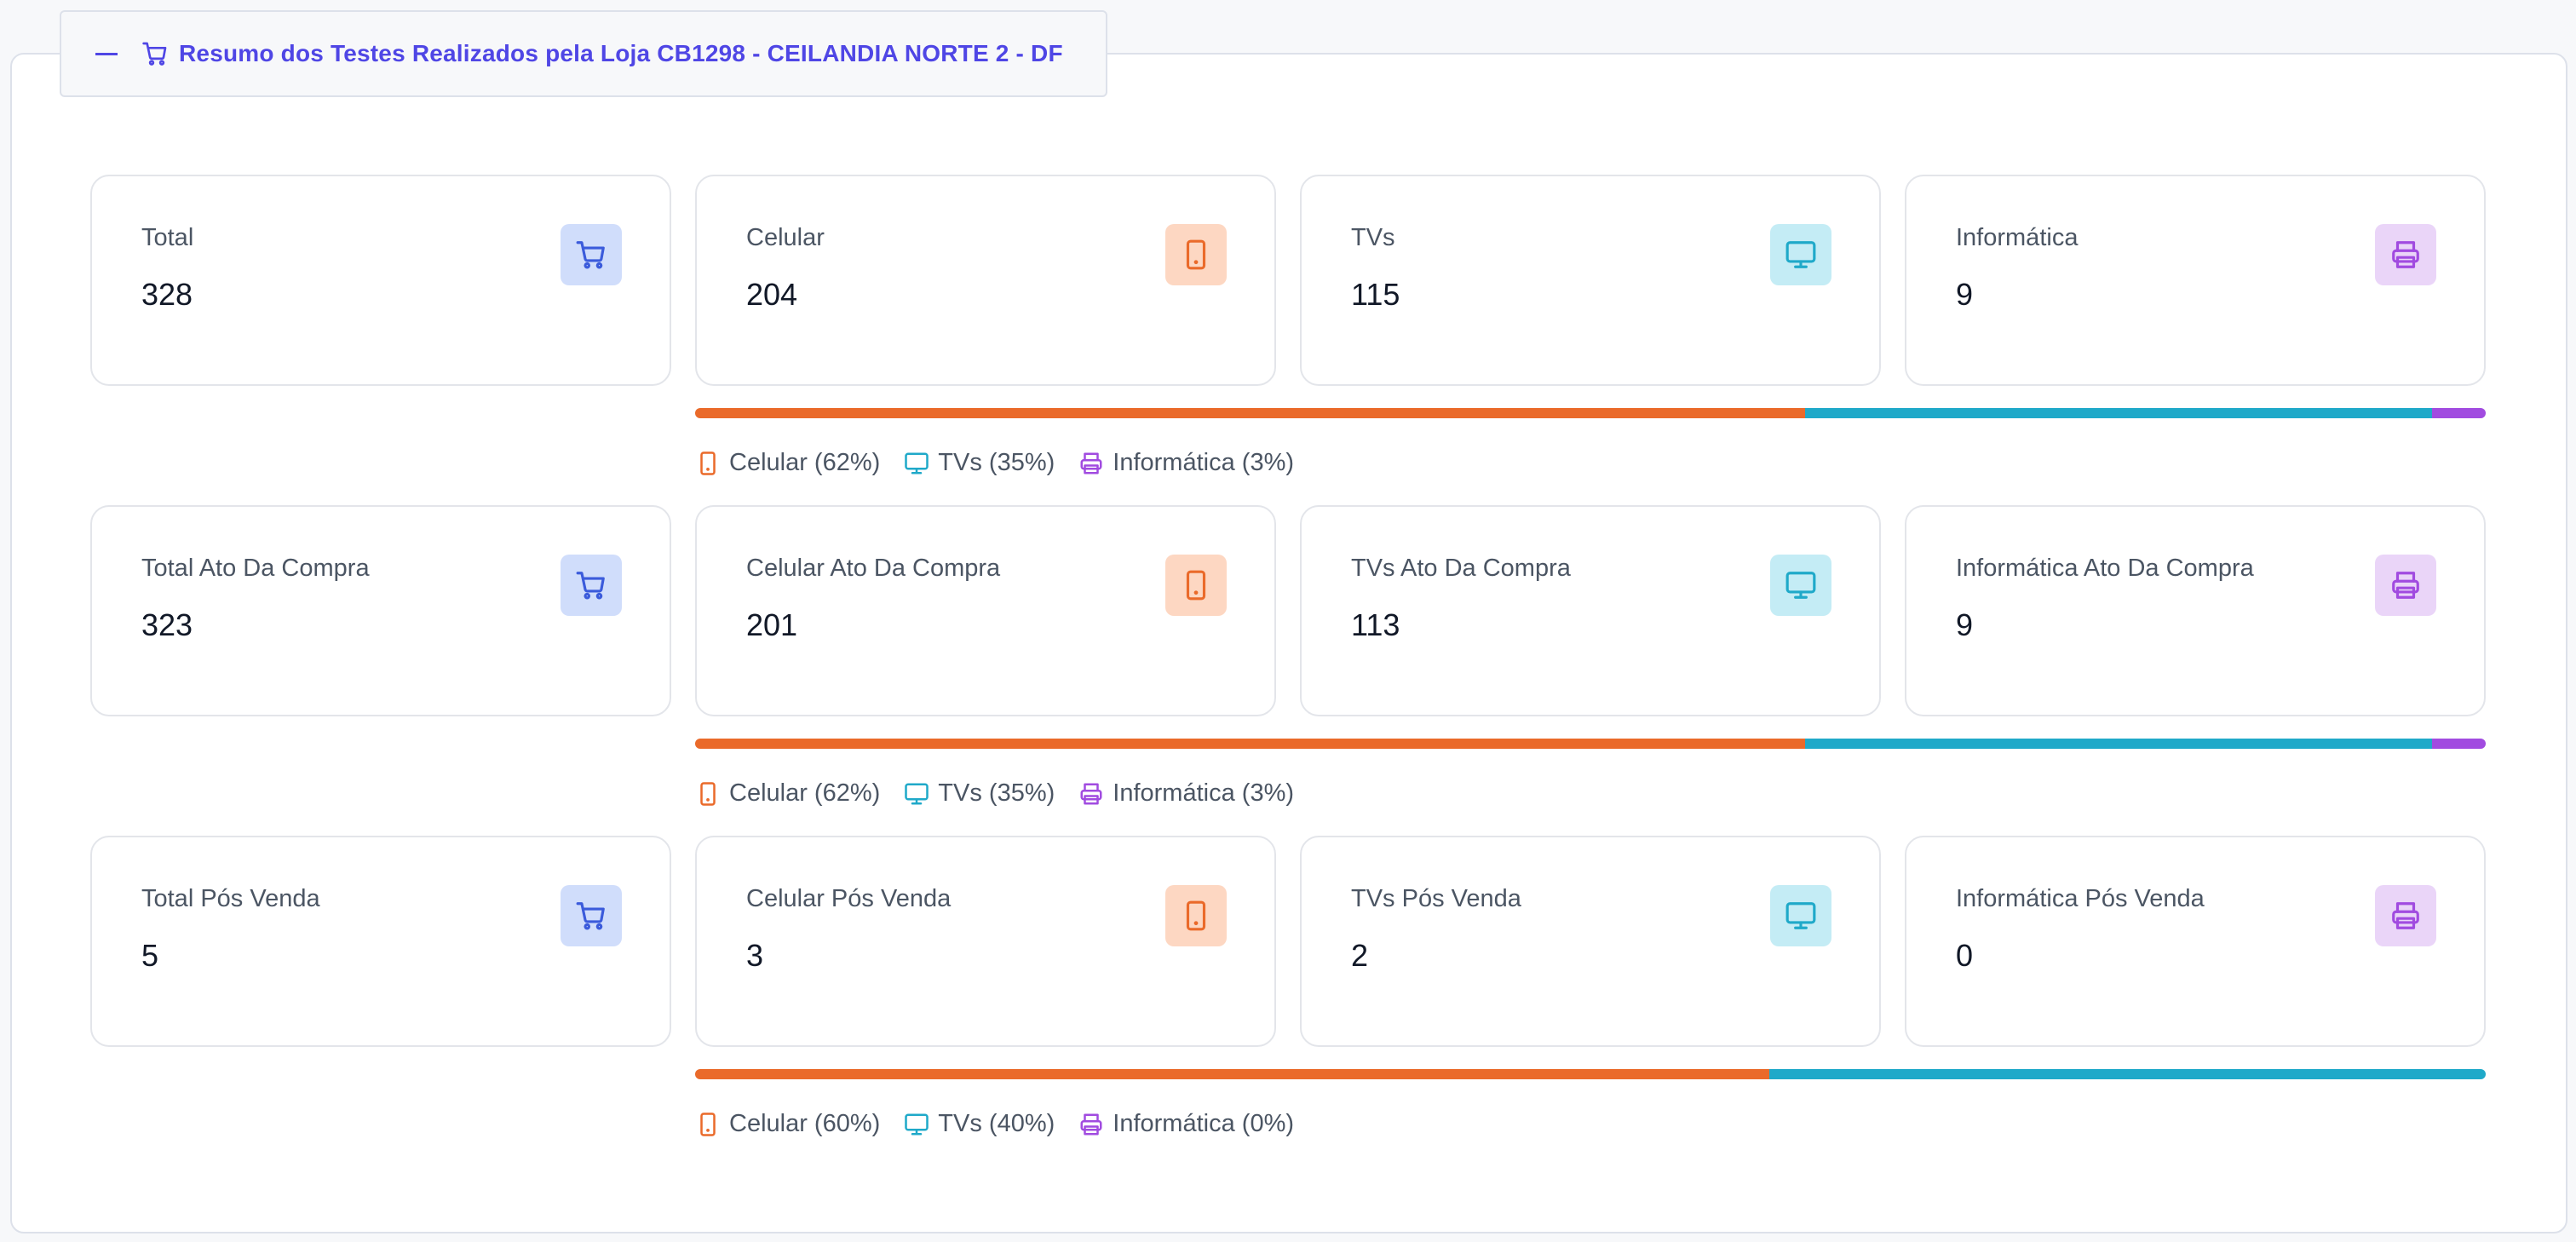 The width and height of the screenshot is (2576, 1242). I want to click on legend-label: Informática (0%), so click(1204, 1124).